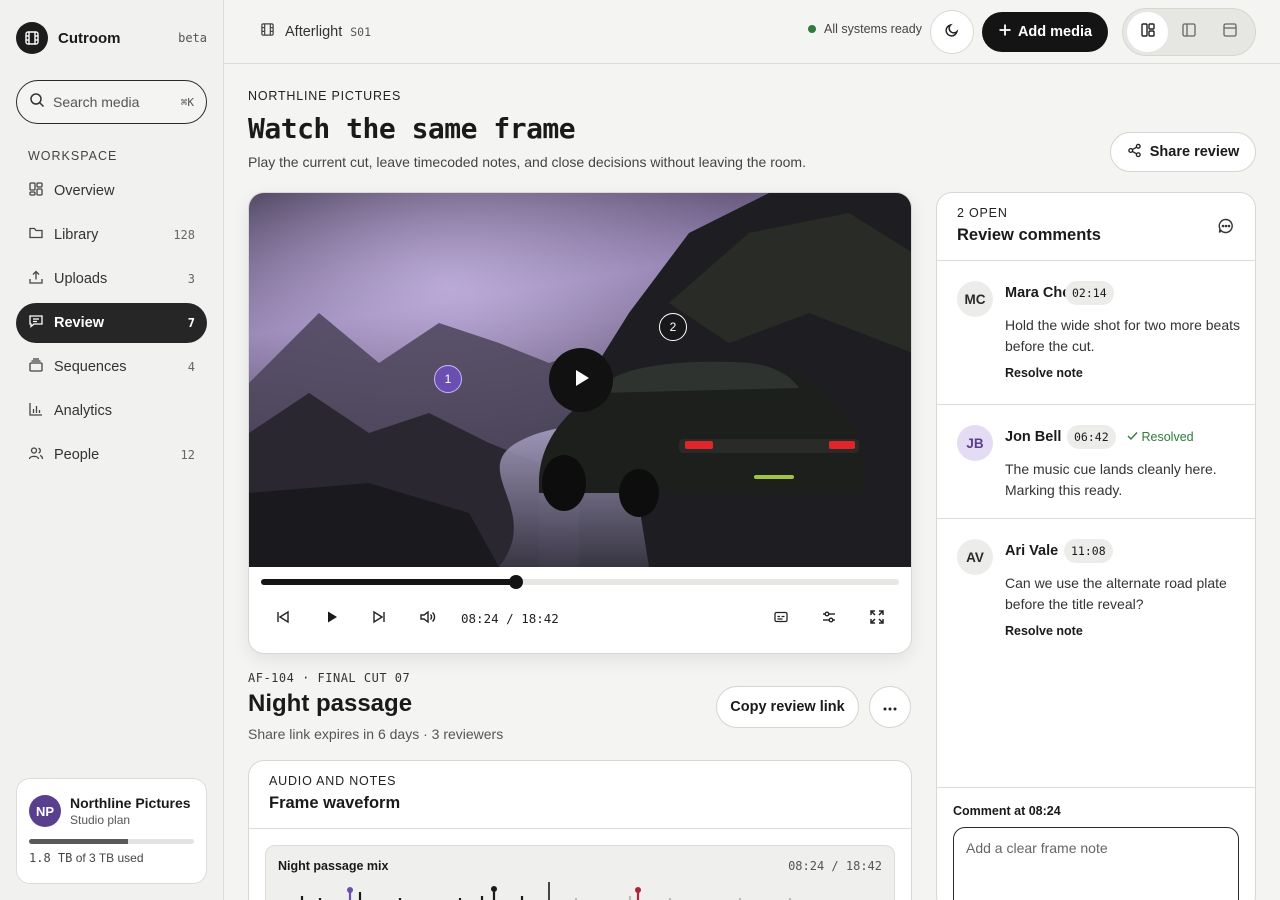 The width and height of the screenshot is (1280, 900). Describe the element at coordinates (975, 299) in the screenshot. I see `avatar: MC` at that location.